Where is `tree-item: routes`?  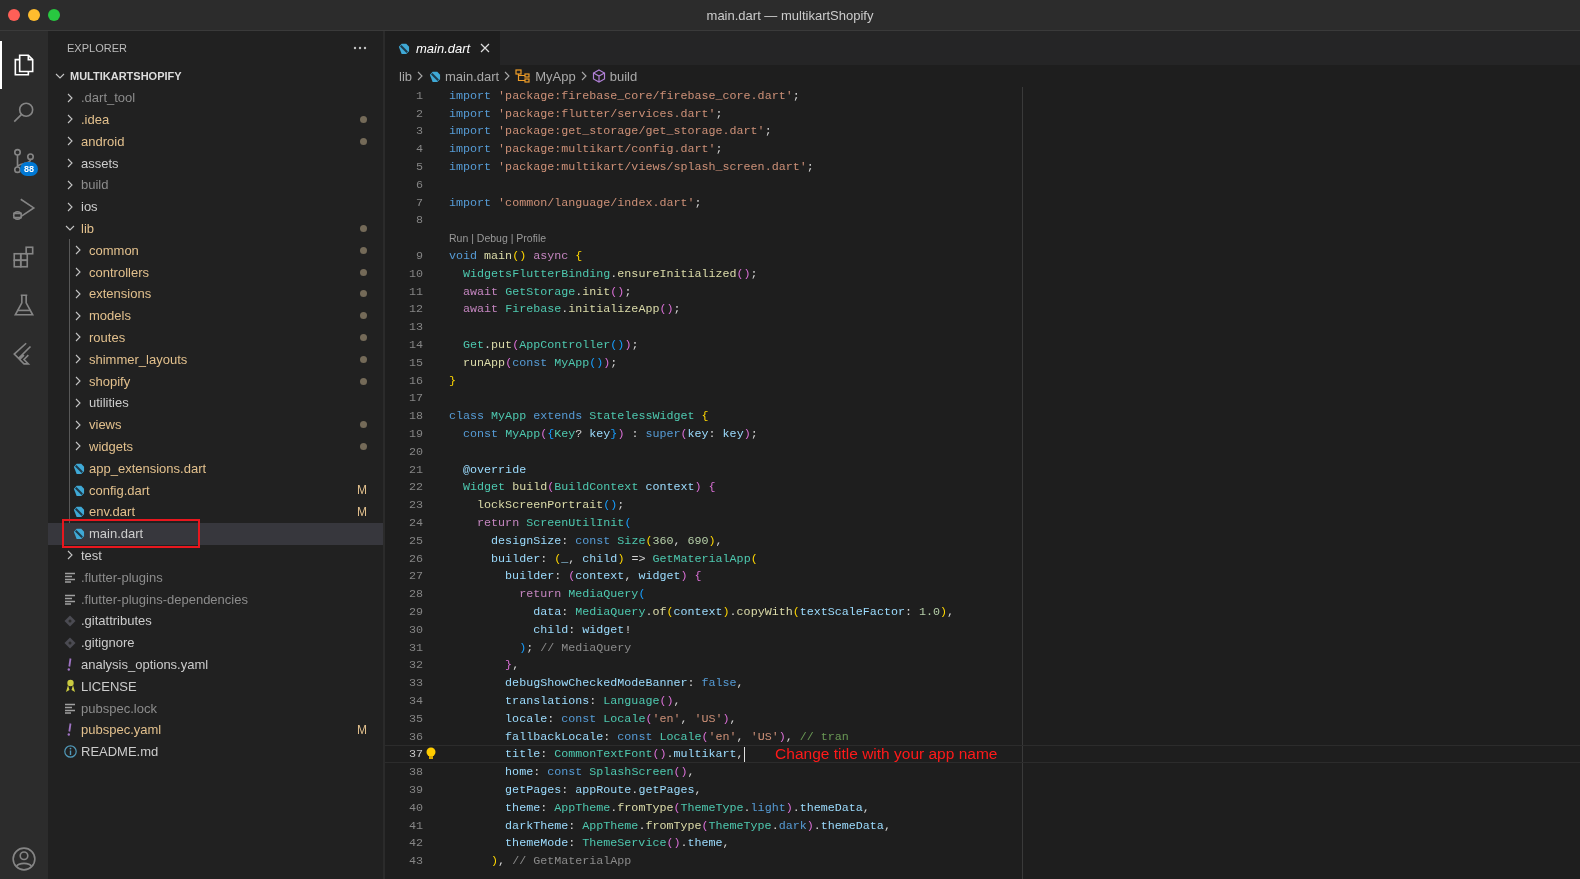 tree-item: routes is located at coordinates (215, 337).